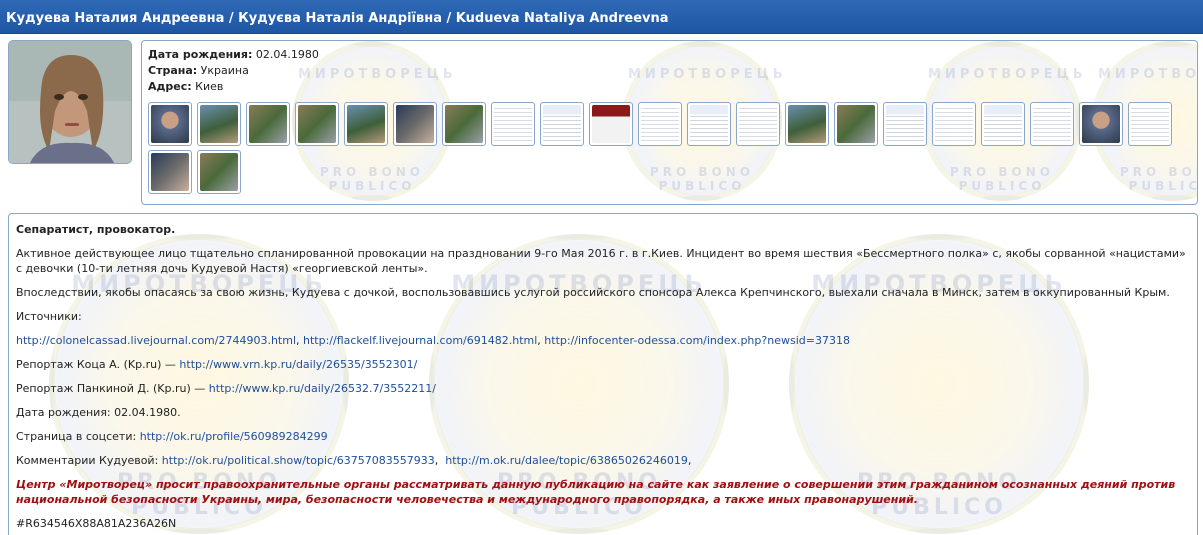 This screenshot has height=535, width=1203. I want to click on social-link: http://ok.ru/profile/560989284299, so click(234, 436).